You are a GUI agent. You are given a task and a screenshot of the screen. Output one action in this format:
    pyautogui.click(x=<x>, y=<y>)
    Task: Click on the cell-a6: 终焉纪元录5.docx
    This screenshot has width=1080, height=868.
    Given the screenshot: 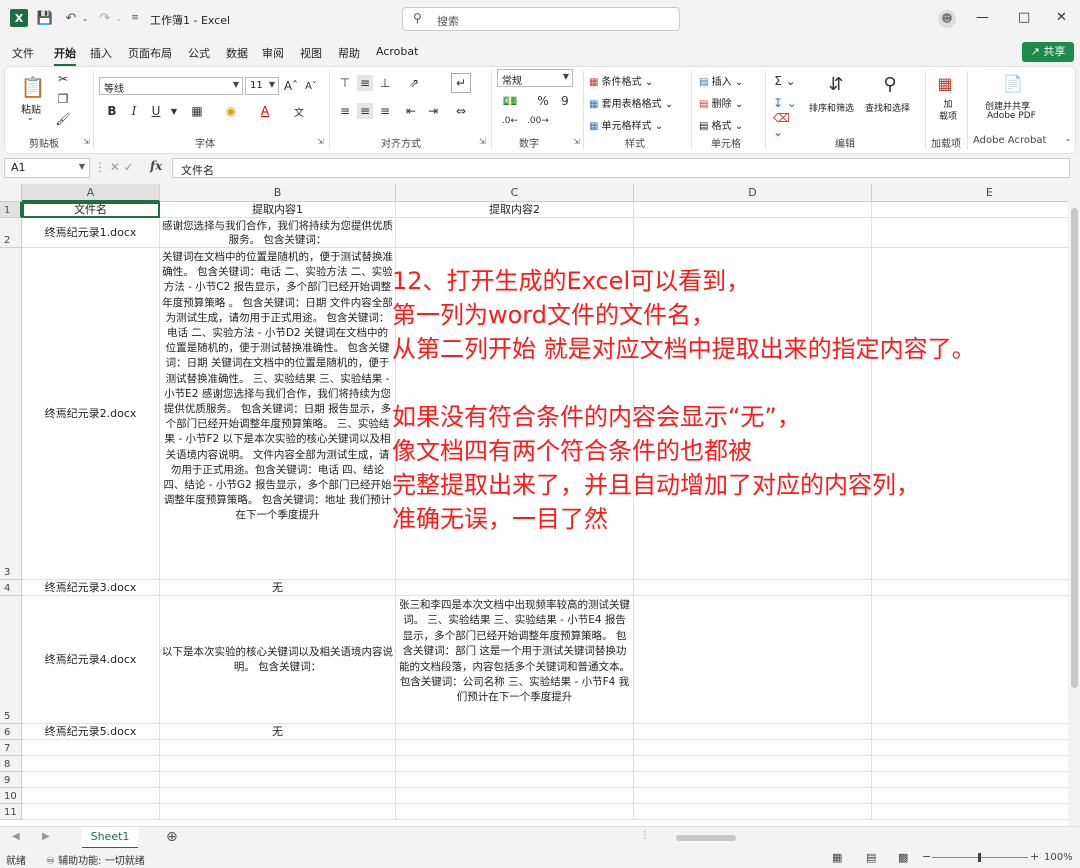 What is the action you would take?
    pyautogui.click(x=91, y=732)
    